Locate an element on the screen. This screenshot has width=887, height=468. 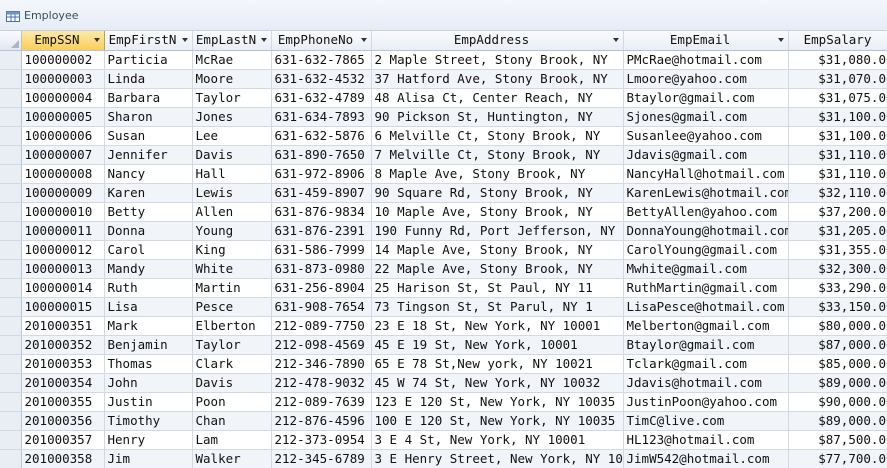
empaddress-cell: 73 Tingson St, St Parul, NY 1 is located at coordinates (497, 307).